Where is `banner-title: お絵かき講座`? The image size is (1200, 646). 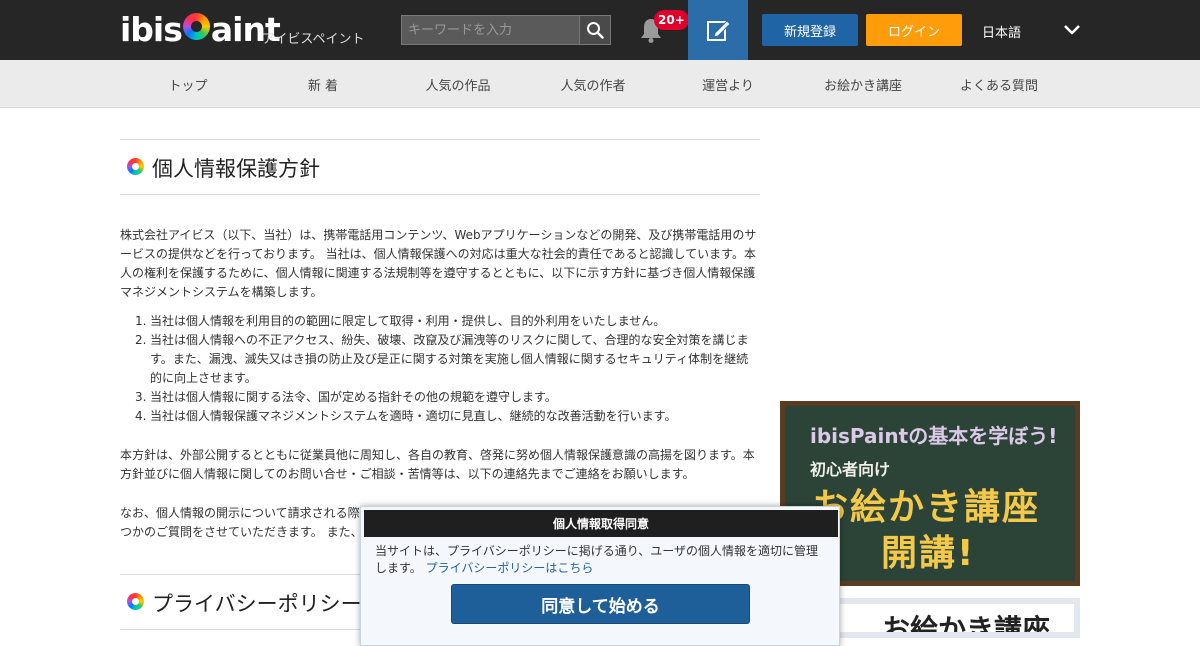
banner-title: お絵かき講座 is located at coordinates (926, 507).